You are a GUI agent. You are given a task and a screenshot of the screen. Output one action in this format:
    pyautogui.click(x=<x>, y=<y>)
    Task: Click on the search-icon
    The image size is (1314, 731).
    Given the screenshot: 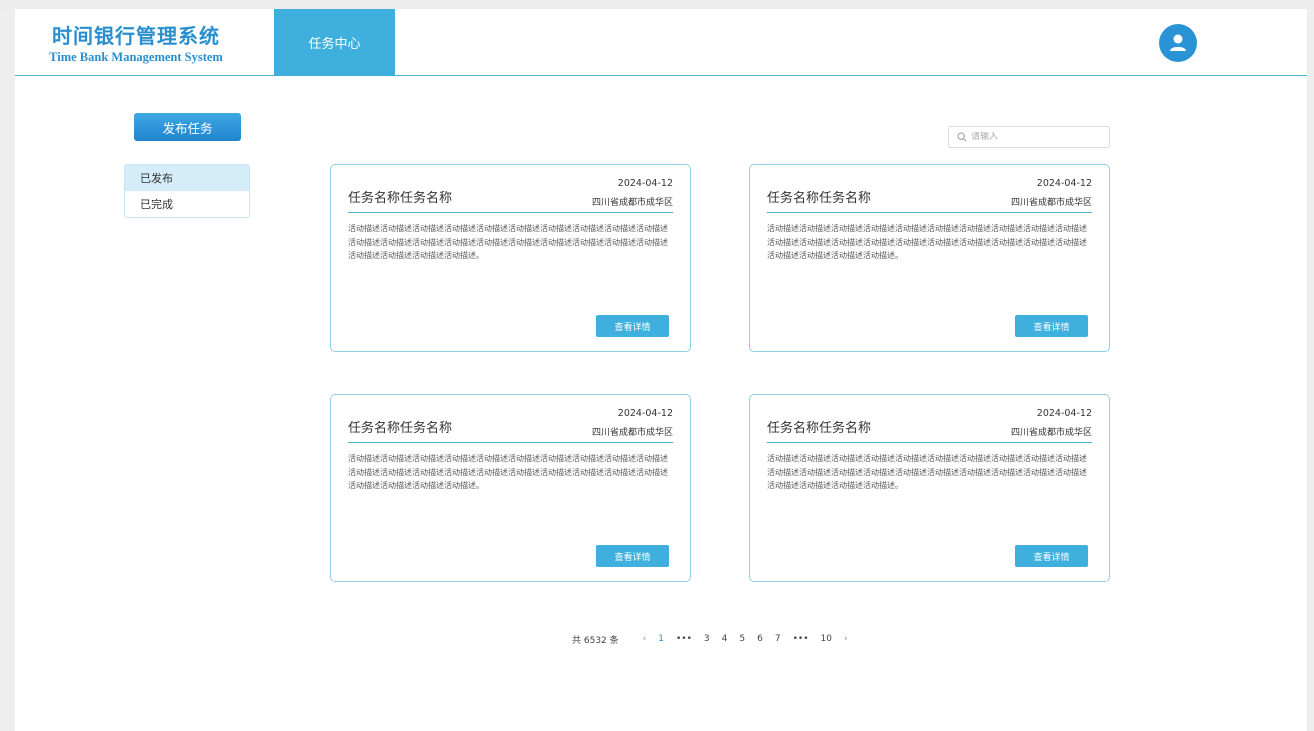 What is the action you would take?
    pyautogui.click(x=962, y=137)
    